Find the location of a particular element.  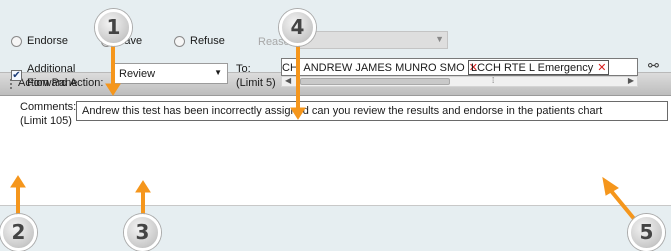

comments-label-line1: Comments: is located at coordinates (48, 107).